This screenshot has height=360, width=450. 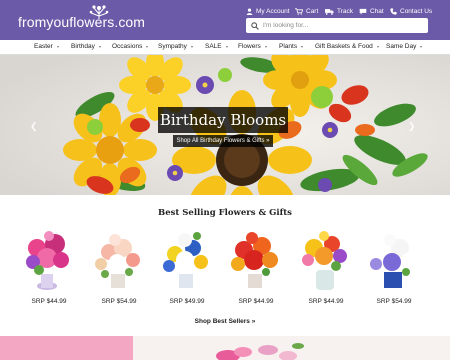 What do you see at coordinates (377, 11) in the screenshot?
I see `chat-label: Chat` at bounding box center [377, 11].